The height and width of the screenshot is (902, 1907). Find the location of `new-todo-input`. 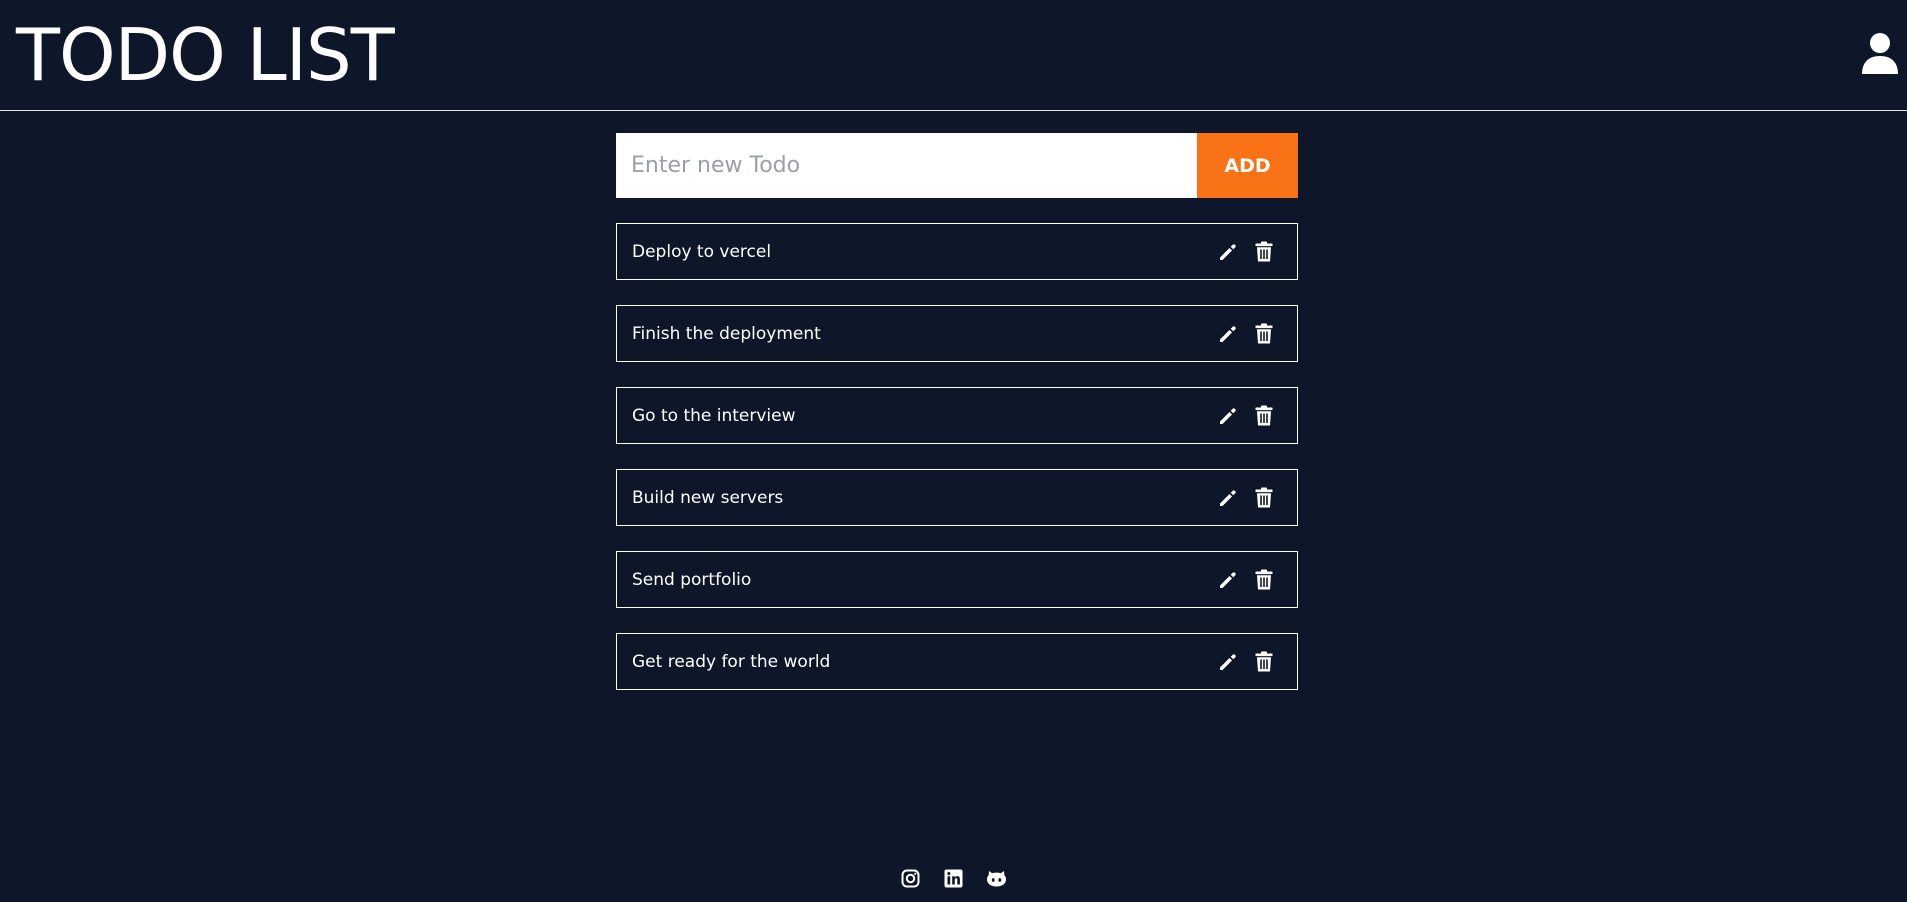

new-todo-input is located at coordinates (906, 165).